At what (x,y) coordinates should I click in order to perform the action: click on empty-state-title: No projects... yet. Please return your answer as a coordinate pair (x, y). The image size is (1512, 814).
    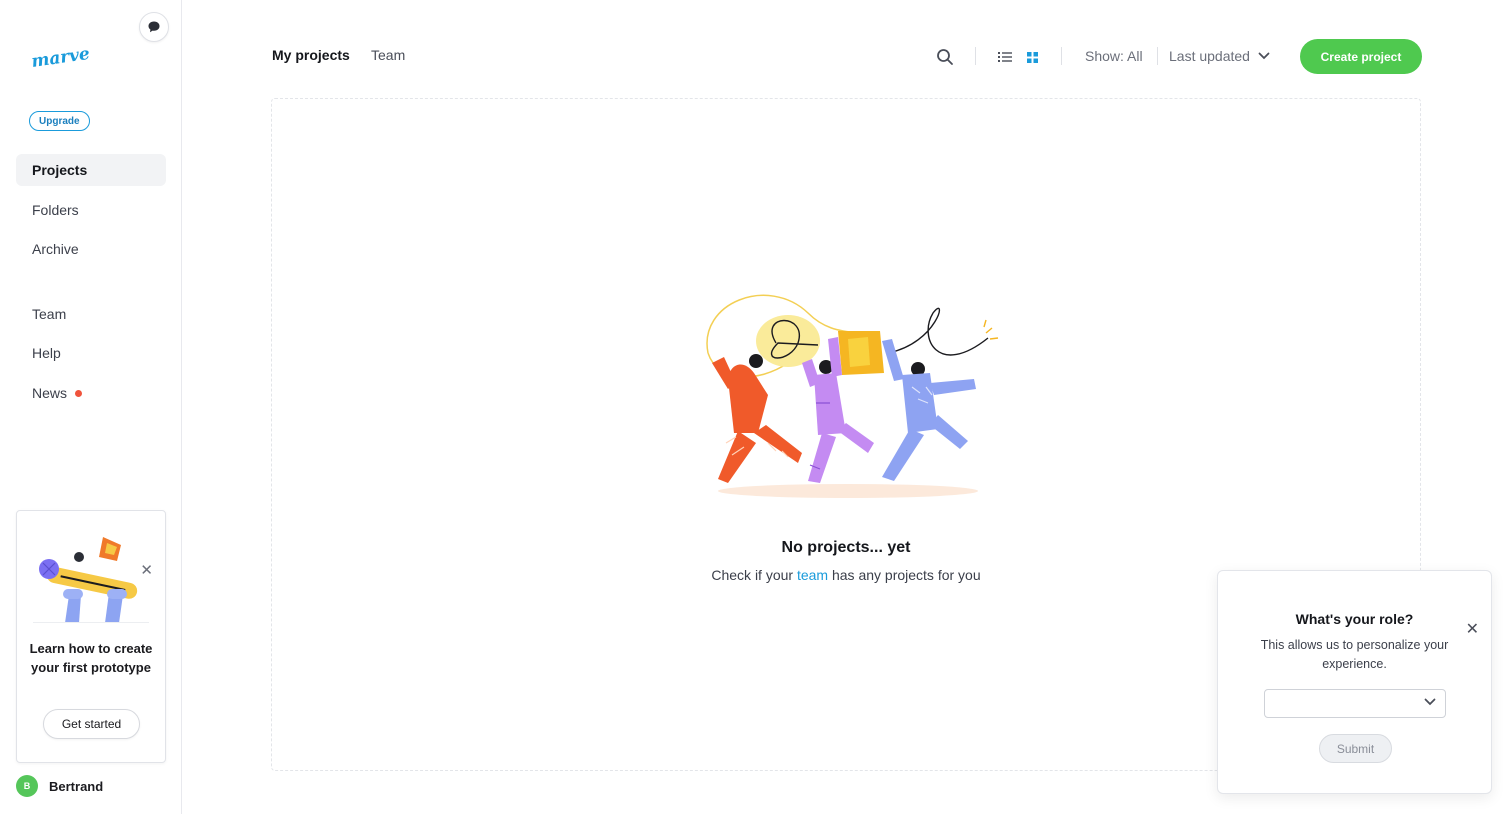
    Looking at the image, I should click on (846, 547).